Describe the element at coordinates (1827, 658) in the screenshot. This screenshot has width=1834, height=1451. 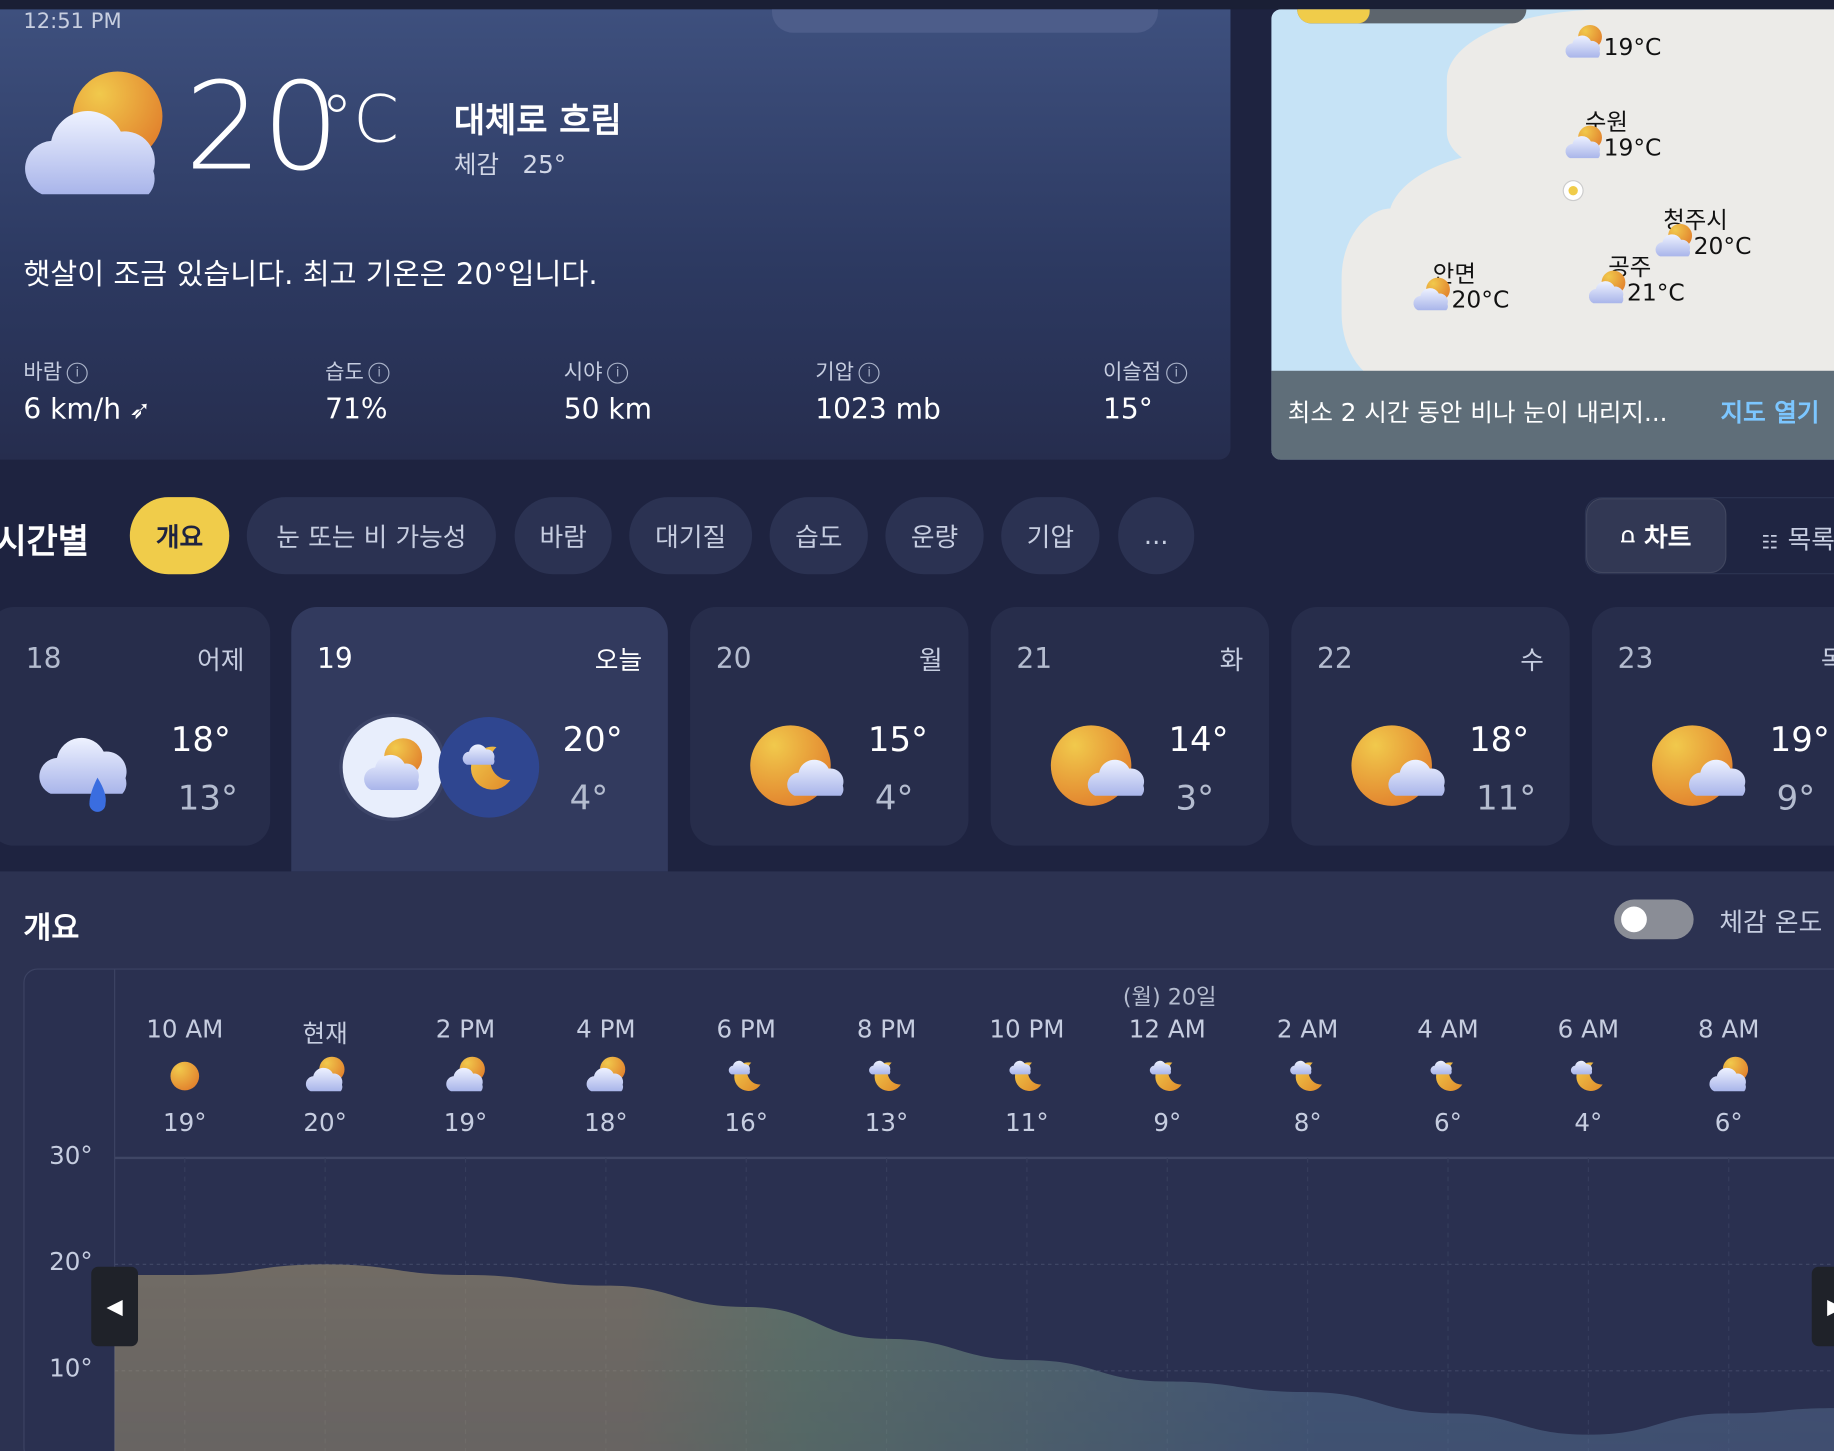
I see `day-name: 목` at that location.